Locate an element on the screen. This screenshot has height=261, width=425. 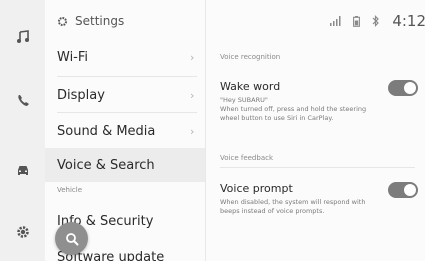
menu-item-label: Display is located at coordinates (81, 95).